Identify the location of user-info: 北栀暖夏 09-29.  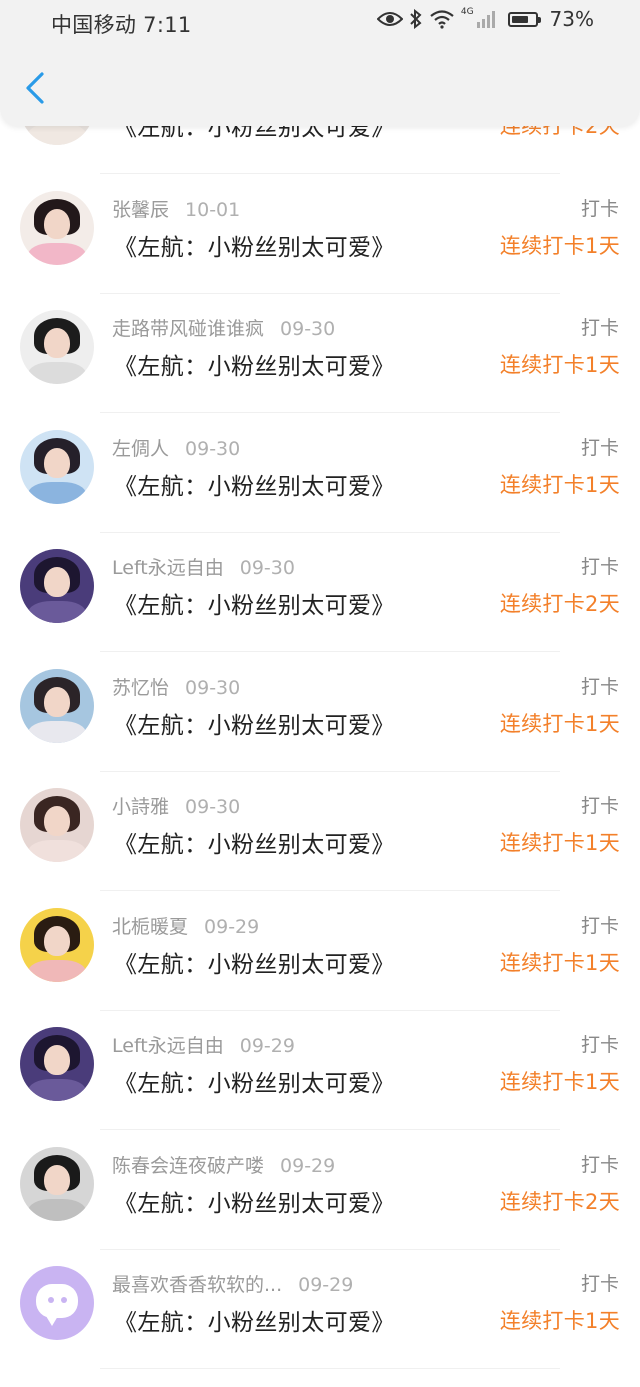
(185, 925).